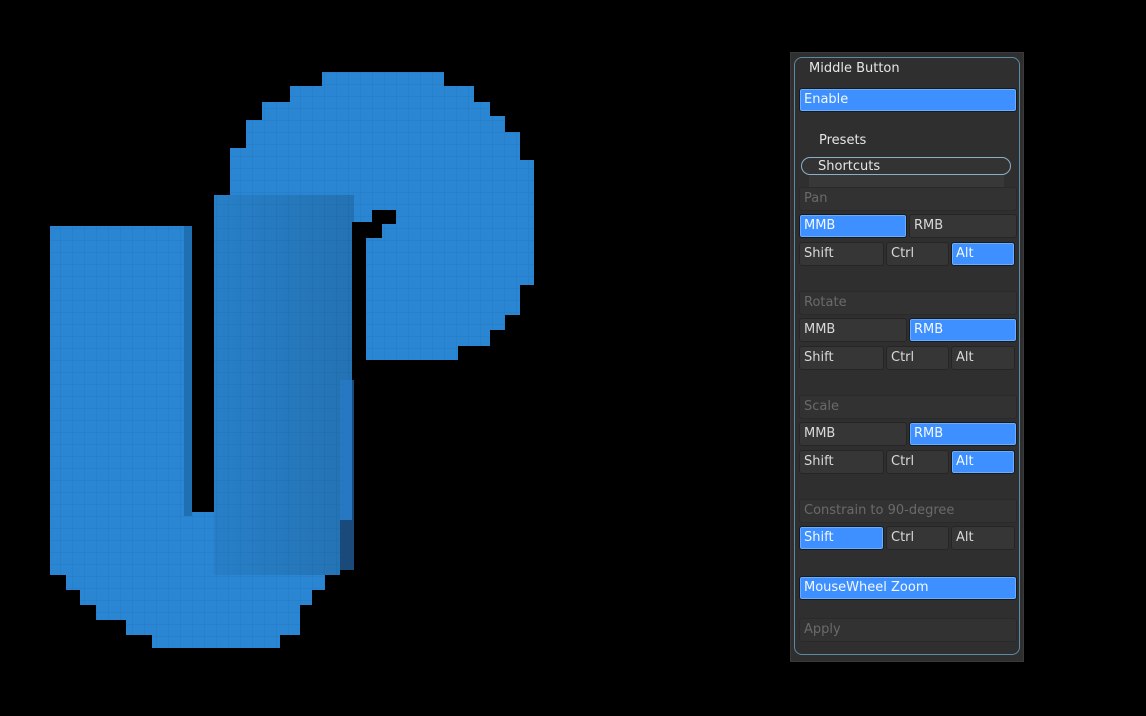 The width and height of the screenshot is (1146, 716). Describe the element at coordinates (908, 511) in the screenshot. I see `constrain-header: Constrain to 90-degree` at that location.